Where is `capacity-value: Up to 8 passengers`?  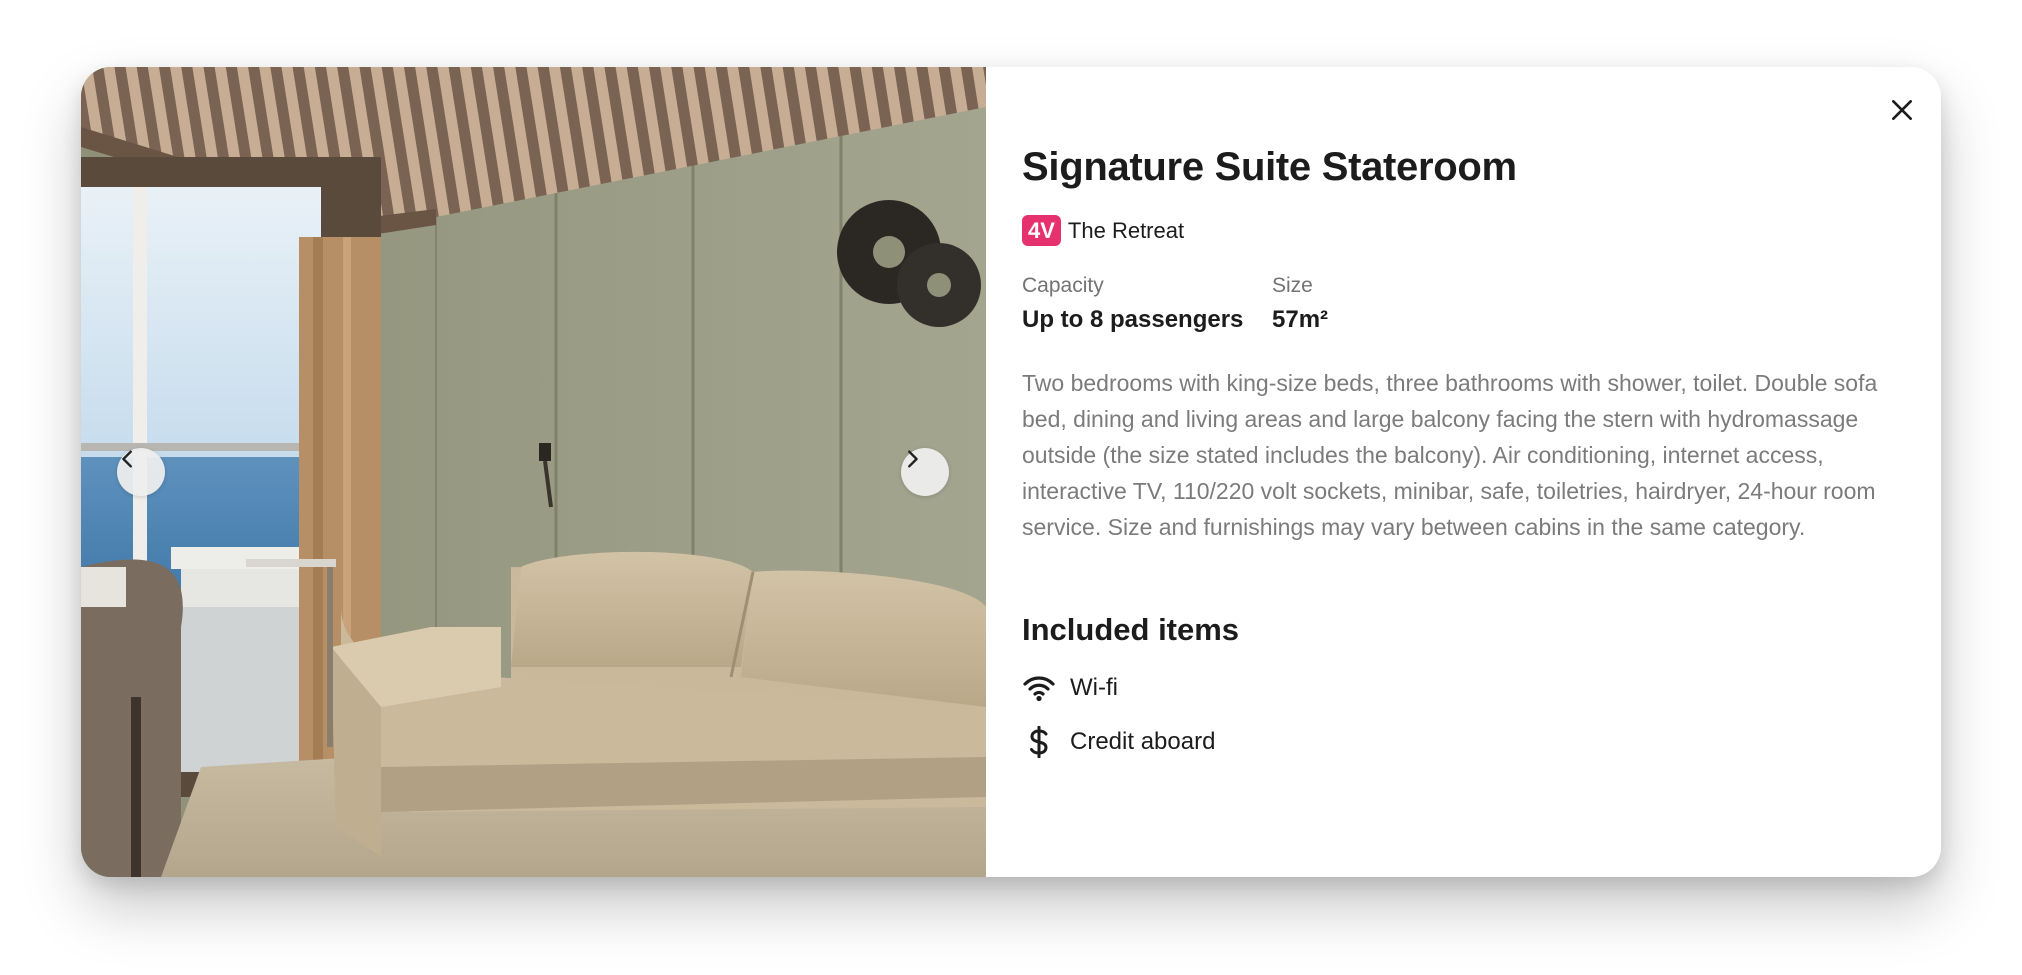 capacity-value: Up to 8 passengers is located at coordinates (1133, 319).